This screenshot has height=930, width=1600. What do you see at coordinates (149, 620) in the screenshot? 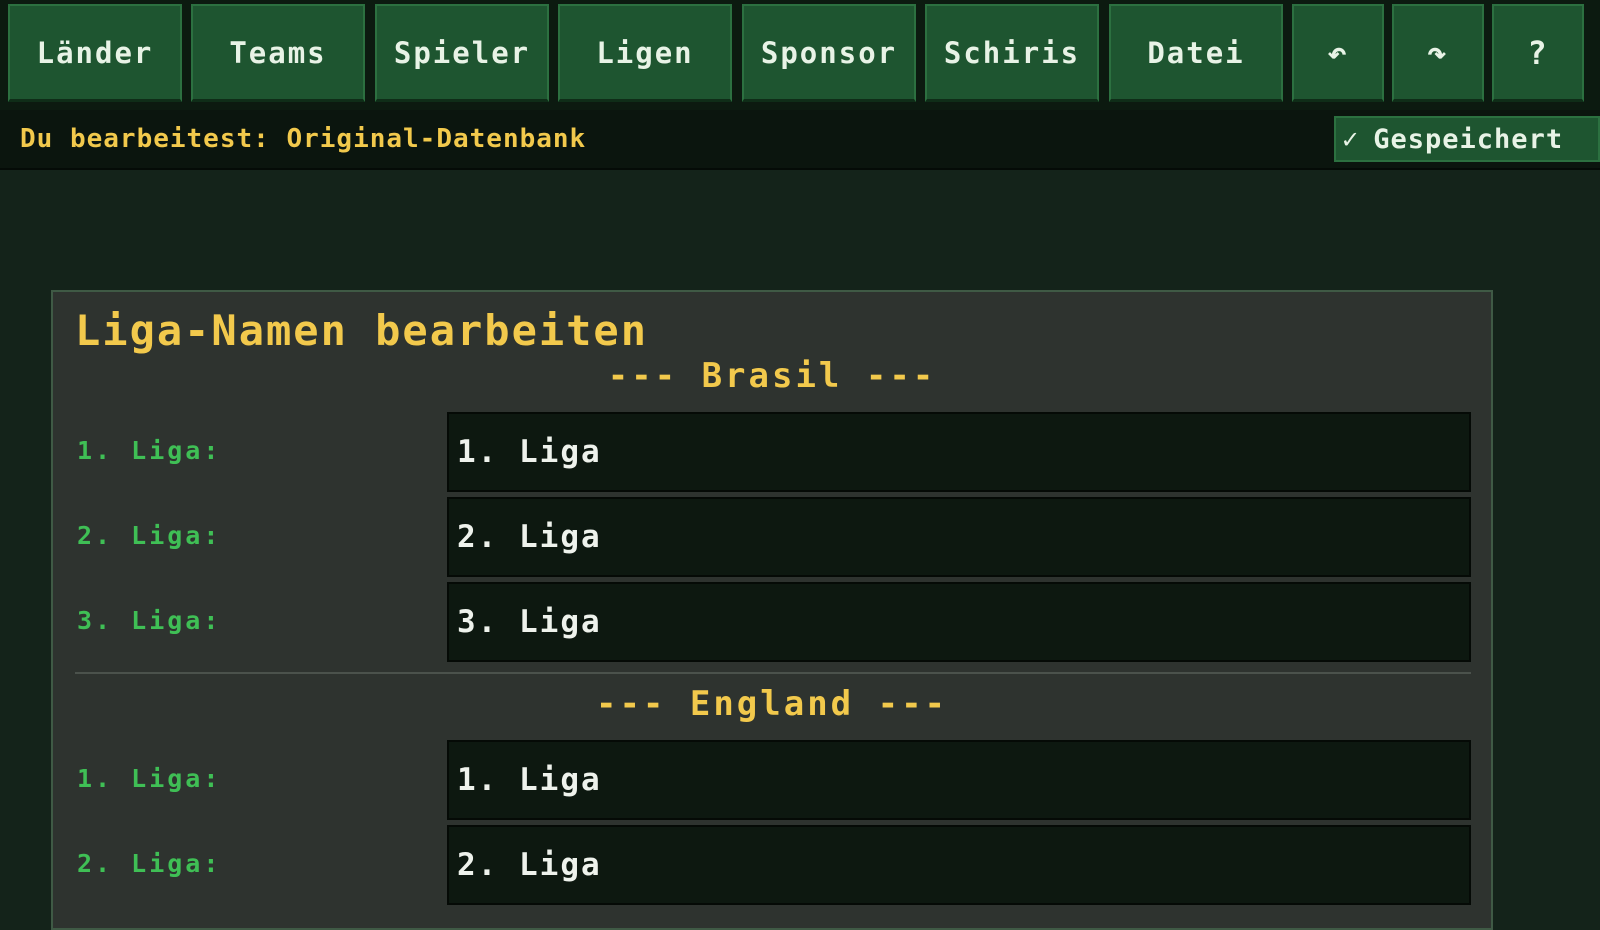
I see `league-row-label: 3. Liga:` at bounding box center [149, 620].